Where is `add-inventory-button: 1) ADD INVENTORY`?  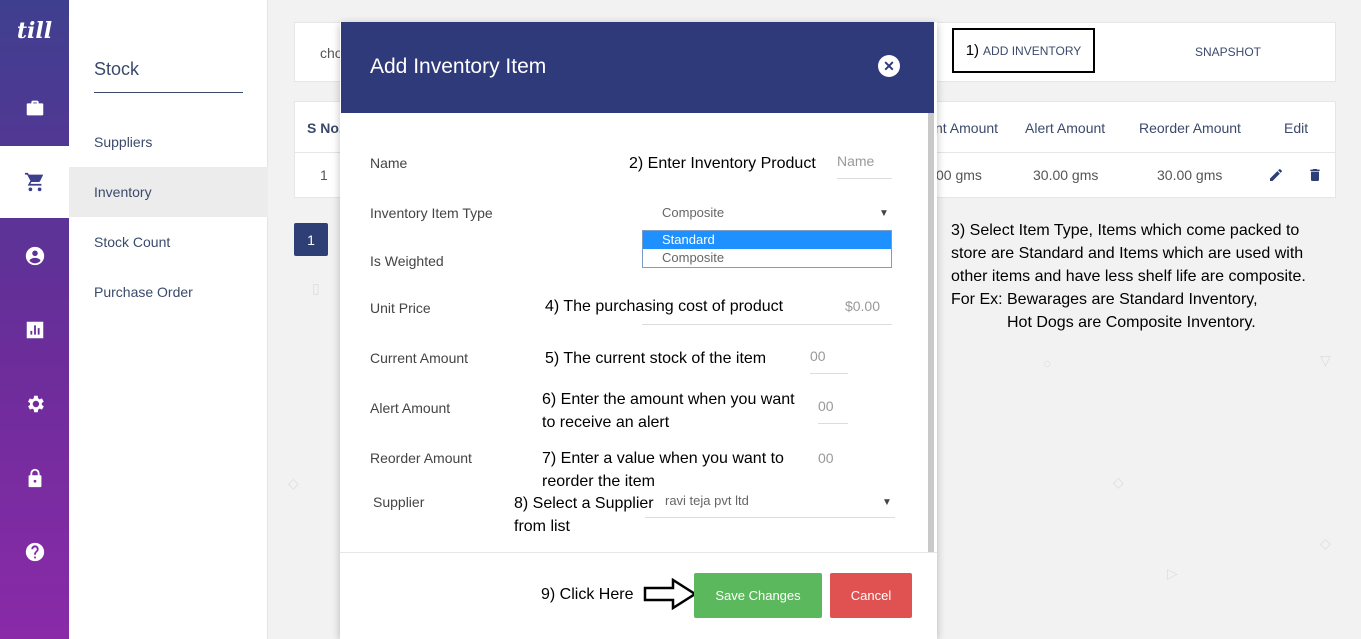 add-inventory-button: 1) ADD INVENTORY is located at coordinates (1023, 50).